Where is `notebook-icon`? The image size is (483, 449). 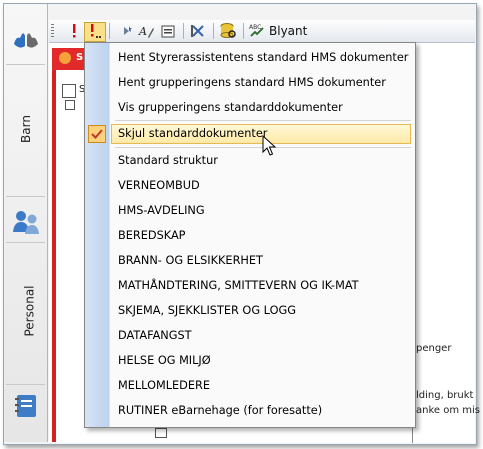 notebook-icon is located at coordinates (26, 406).